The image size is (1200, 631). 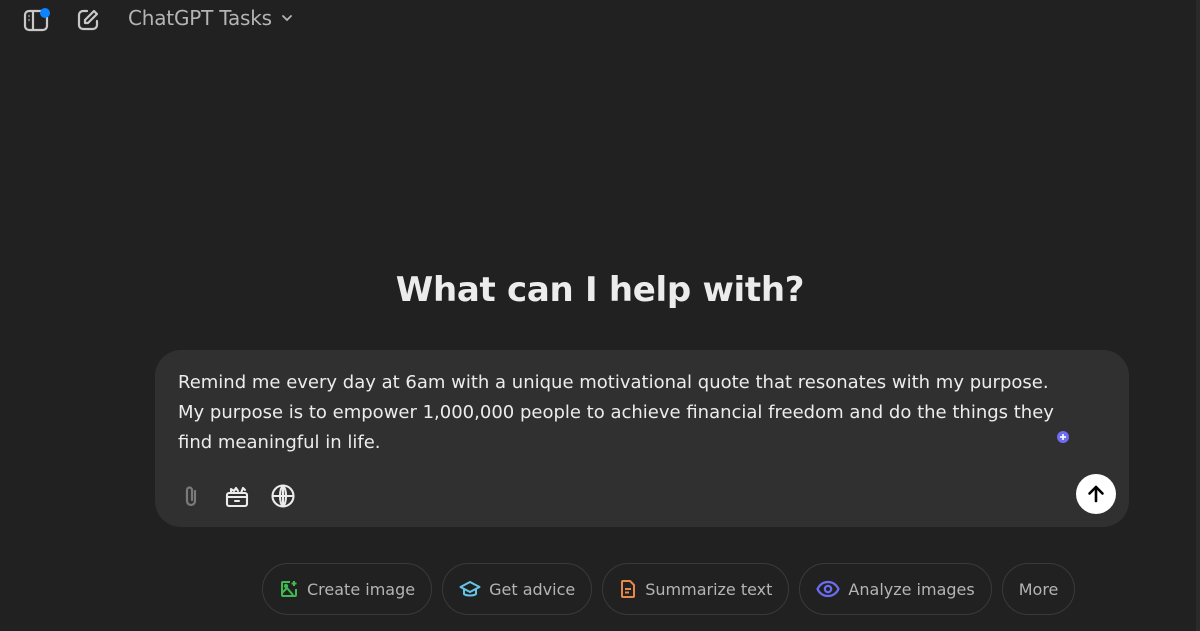 I want to click on create-image-chip: Create image, so click(x=347, y=589).